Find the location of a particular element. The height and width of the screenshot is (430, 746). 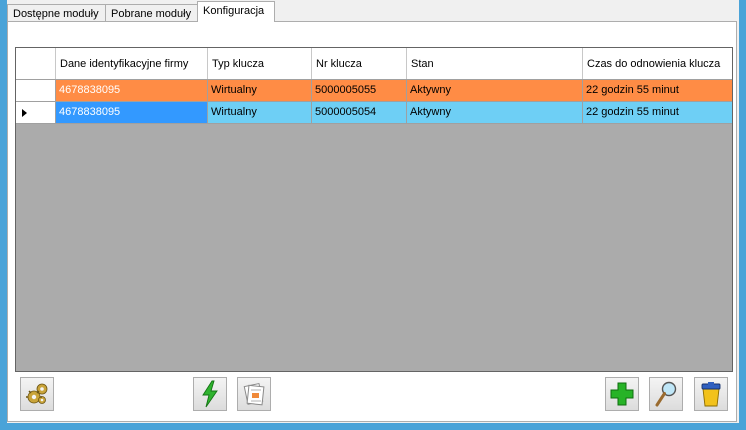

column-header-firm-label: Dane identyfikacyjne firmy is located at coordinates (124, 63).